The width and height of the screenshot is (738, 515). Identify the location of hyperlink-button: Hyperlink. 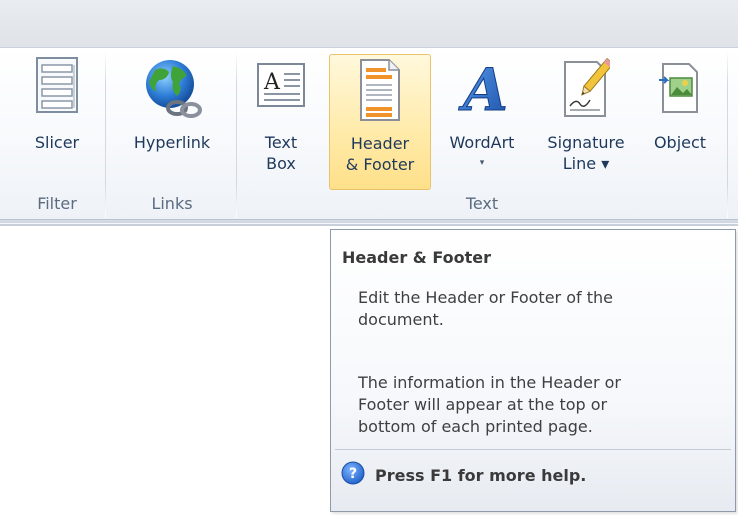
(172, 120).